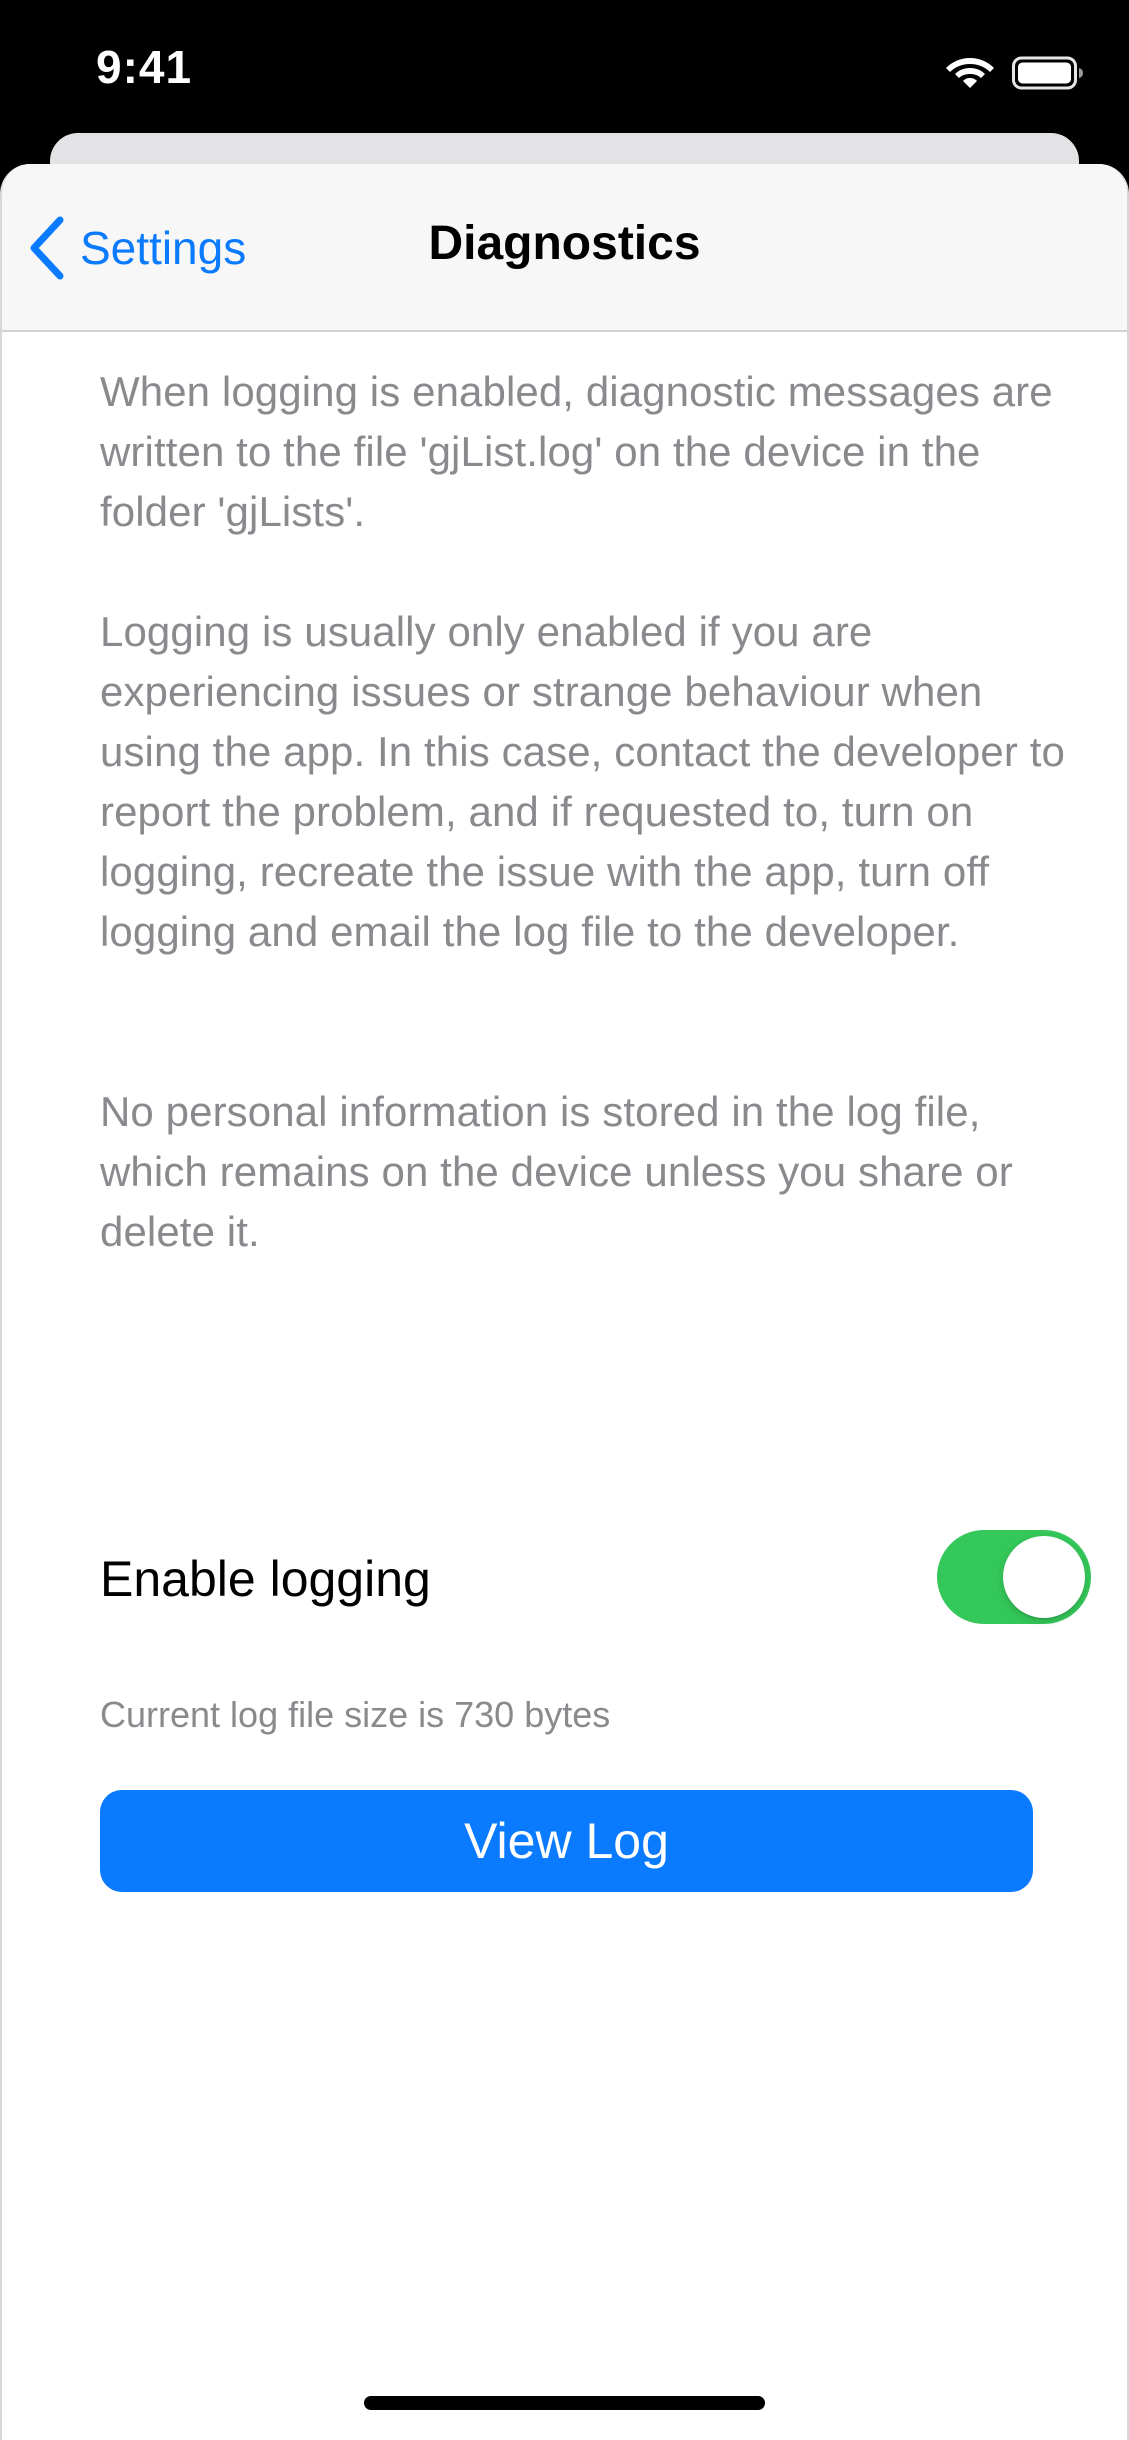 This screenshot has height=2440, width=1129. What do you see at coordinates (144, 67) in the screenshot?
I see `status-time: 9:41` at bounding box center [144, 67].